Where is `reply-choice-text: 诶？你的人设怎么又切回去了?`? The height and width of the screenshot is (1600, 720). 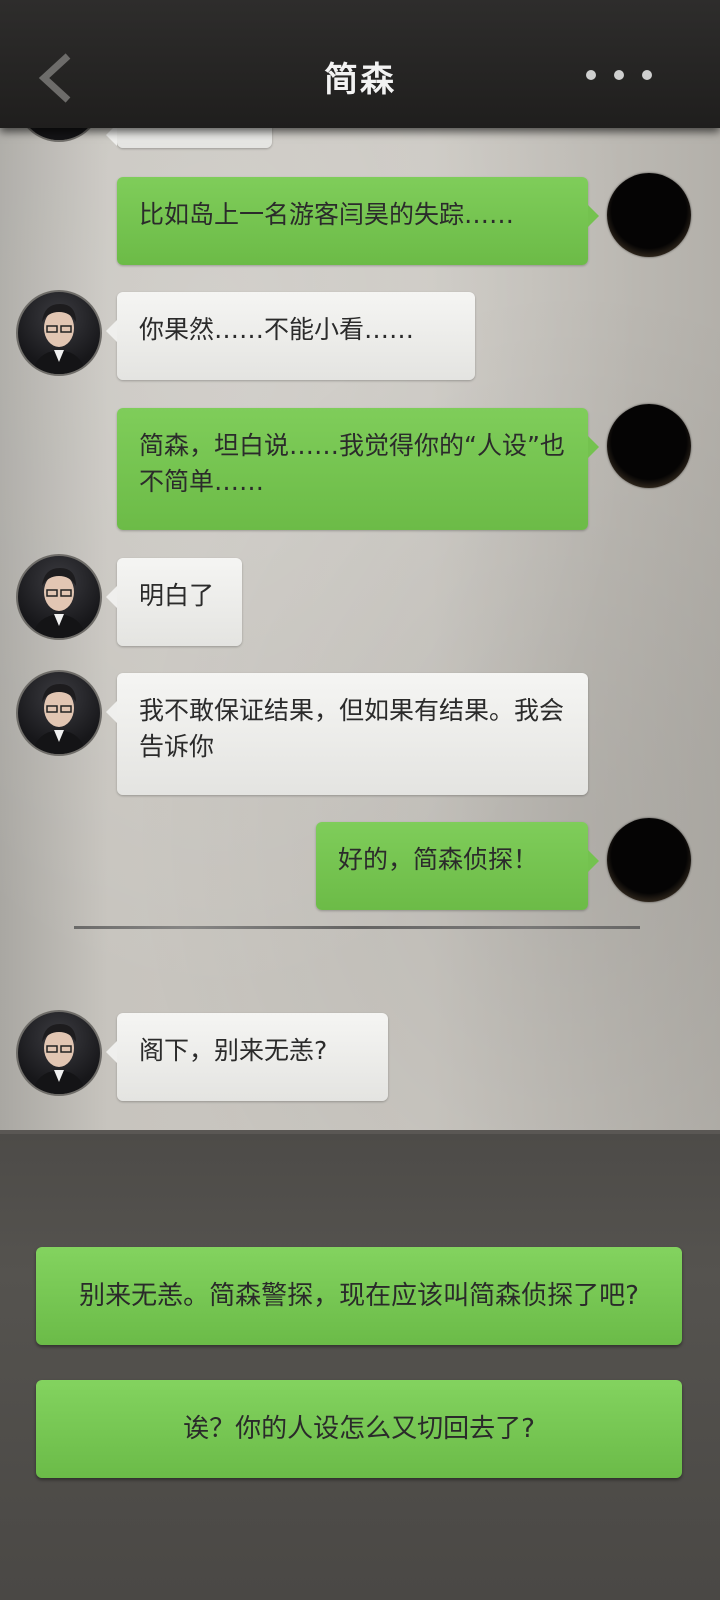
reply-choice-text: 诶？你的人设怎么又切回去了? is located at coordinates (359, 1429).